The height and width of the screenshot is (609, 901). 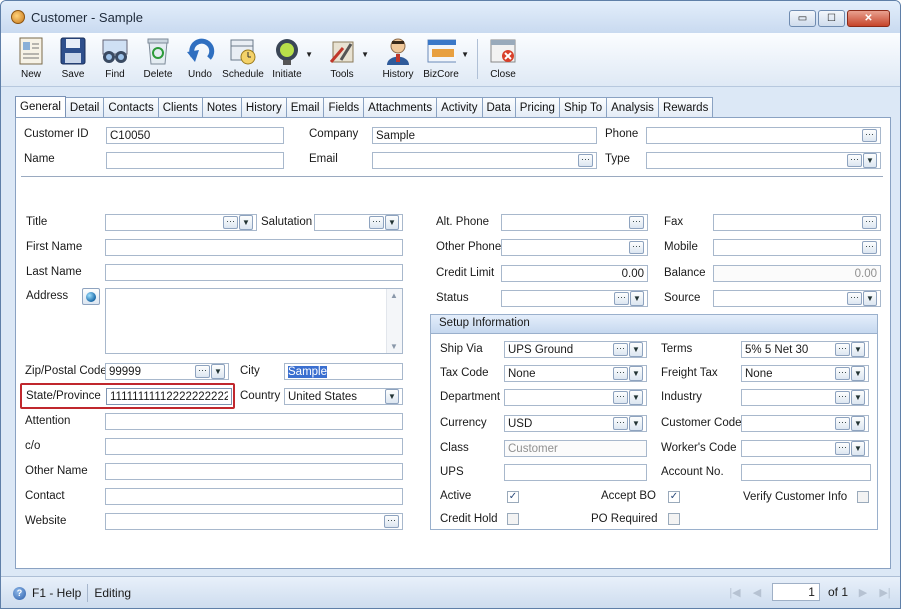 I want to click on alt-phone-field: ···, so click(x=574, y=222).